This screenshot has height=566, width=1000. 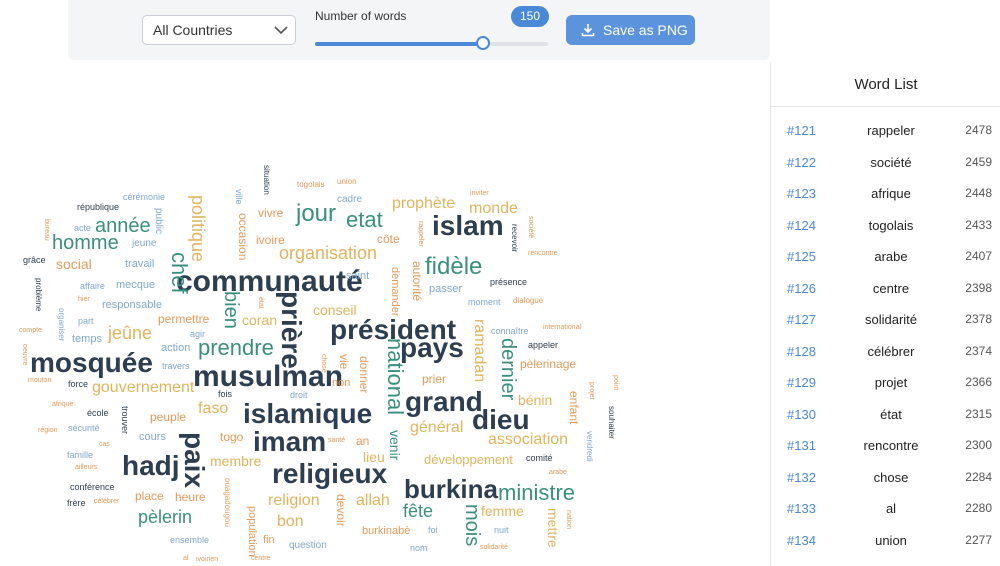 I want to click on cloud-word: ailleurs, so click(x=86, y=467).